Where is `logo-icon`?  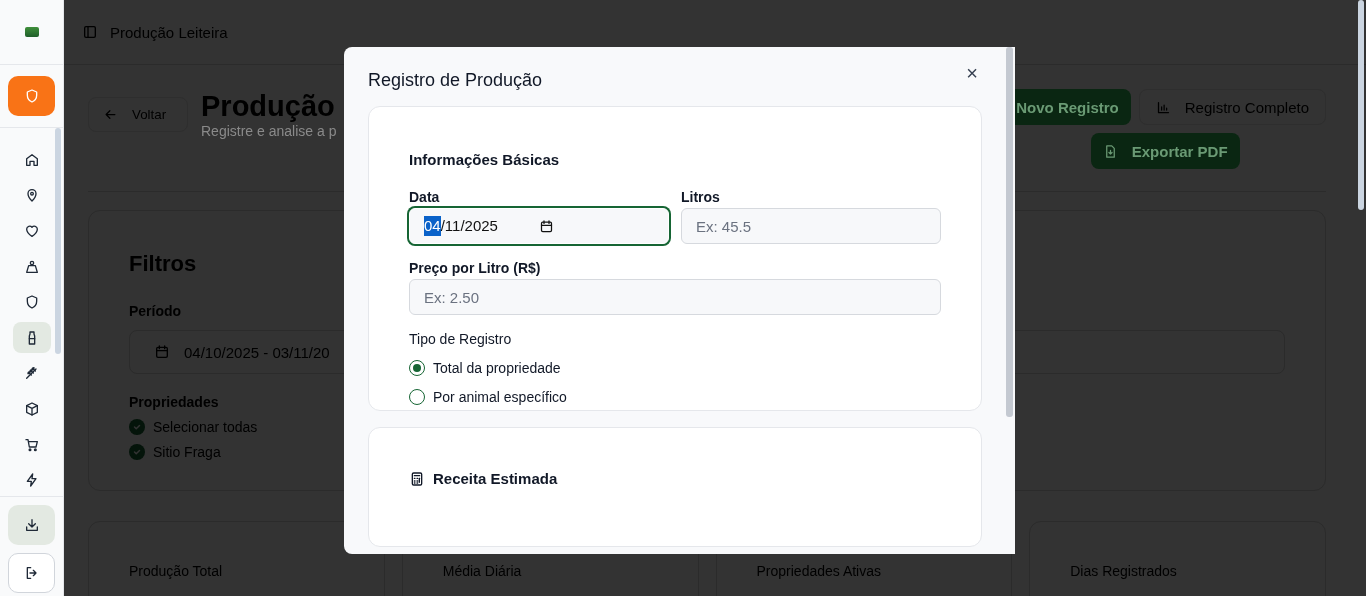
logo-icon is located at coordinates (31, 32).